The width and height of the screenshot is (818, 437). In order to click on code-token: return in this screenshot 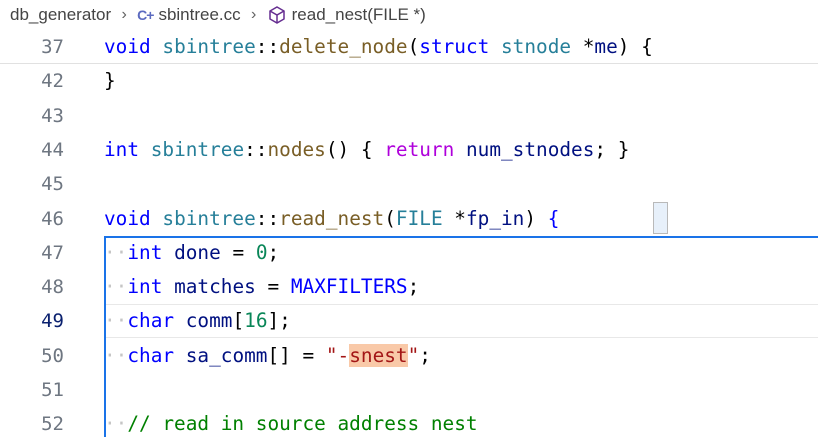, I will do `click(419, 149)`.